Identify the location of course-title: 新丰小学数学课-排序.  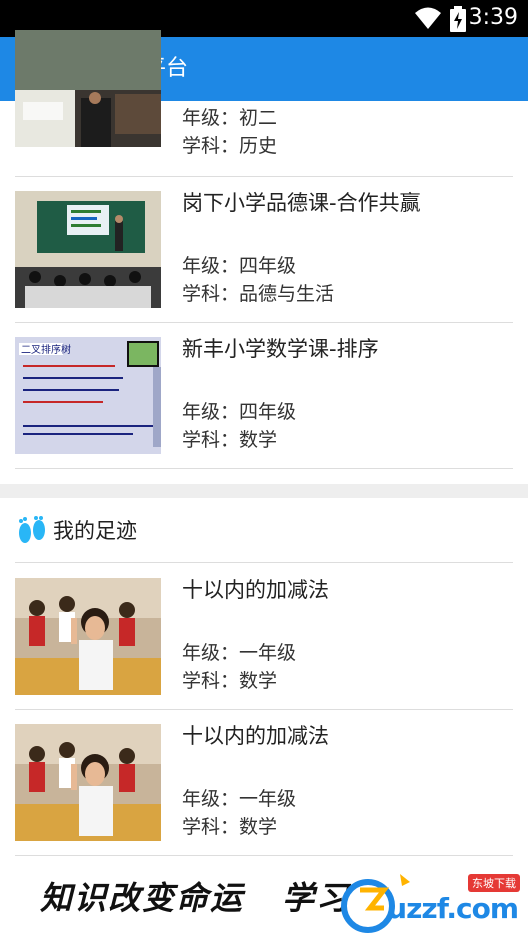
(280, 349).